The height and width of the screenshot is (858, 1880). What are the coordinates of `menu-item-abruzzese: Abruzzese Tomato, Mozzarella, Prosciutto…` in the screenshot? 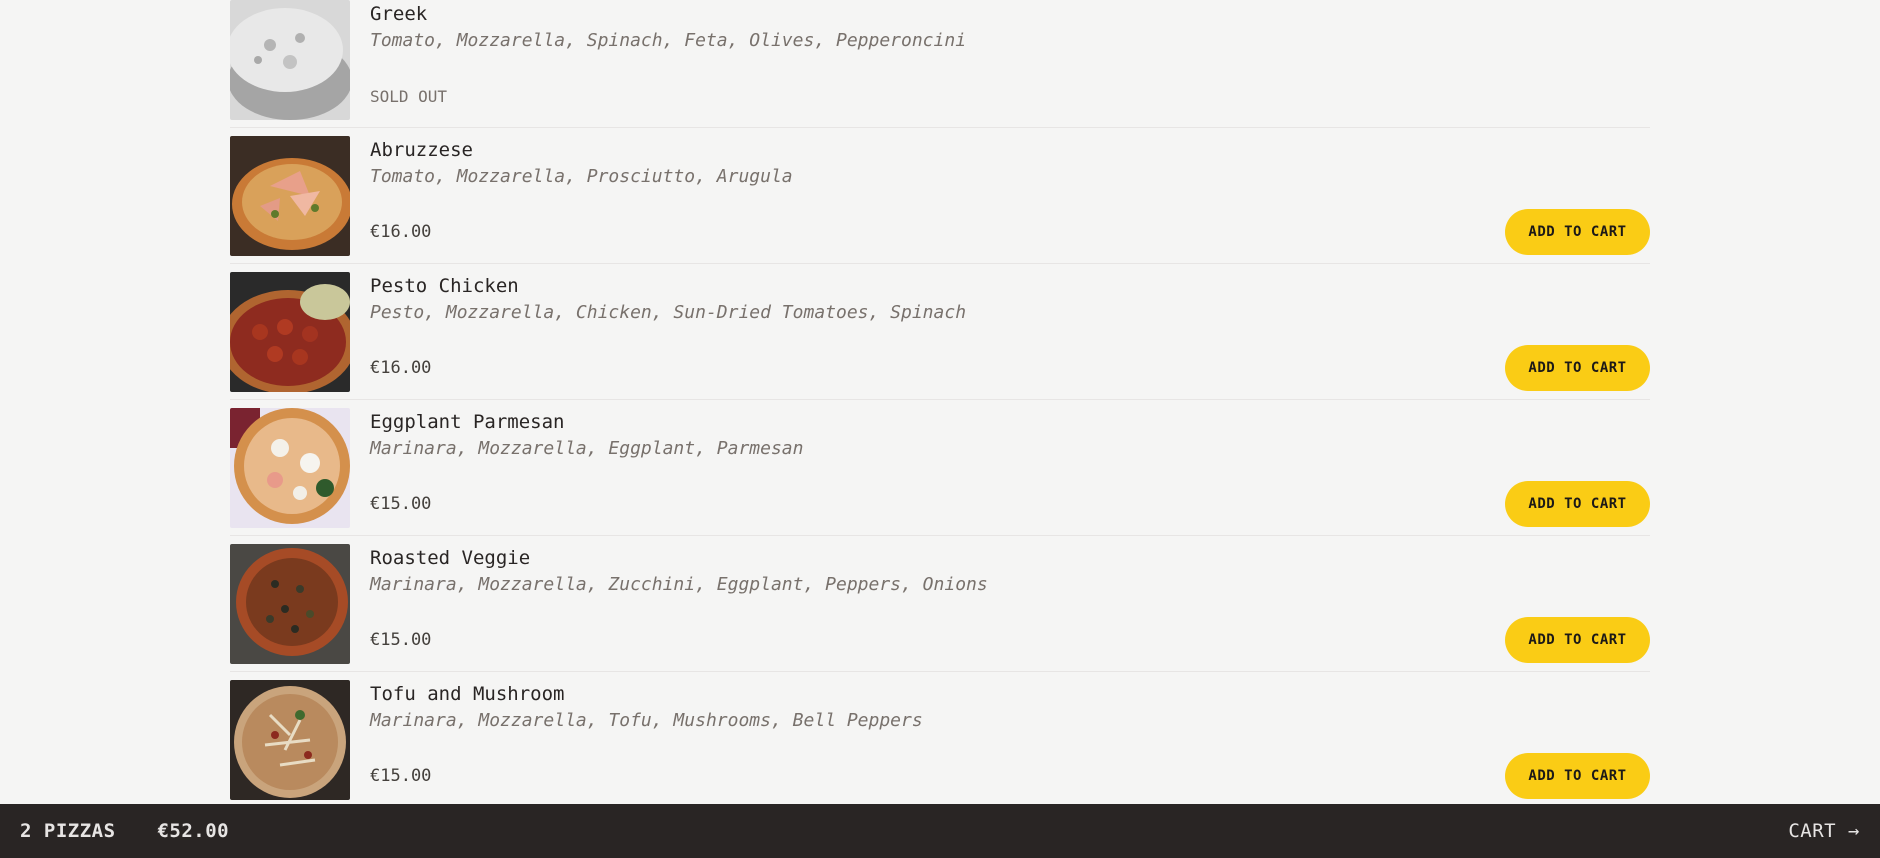 It's located at (940, 196).